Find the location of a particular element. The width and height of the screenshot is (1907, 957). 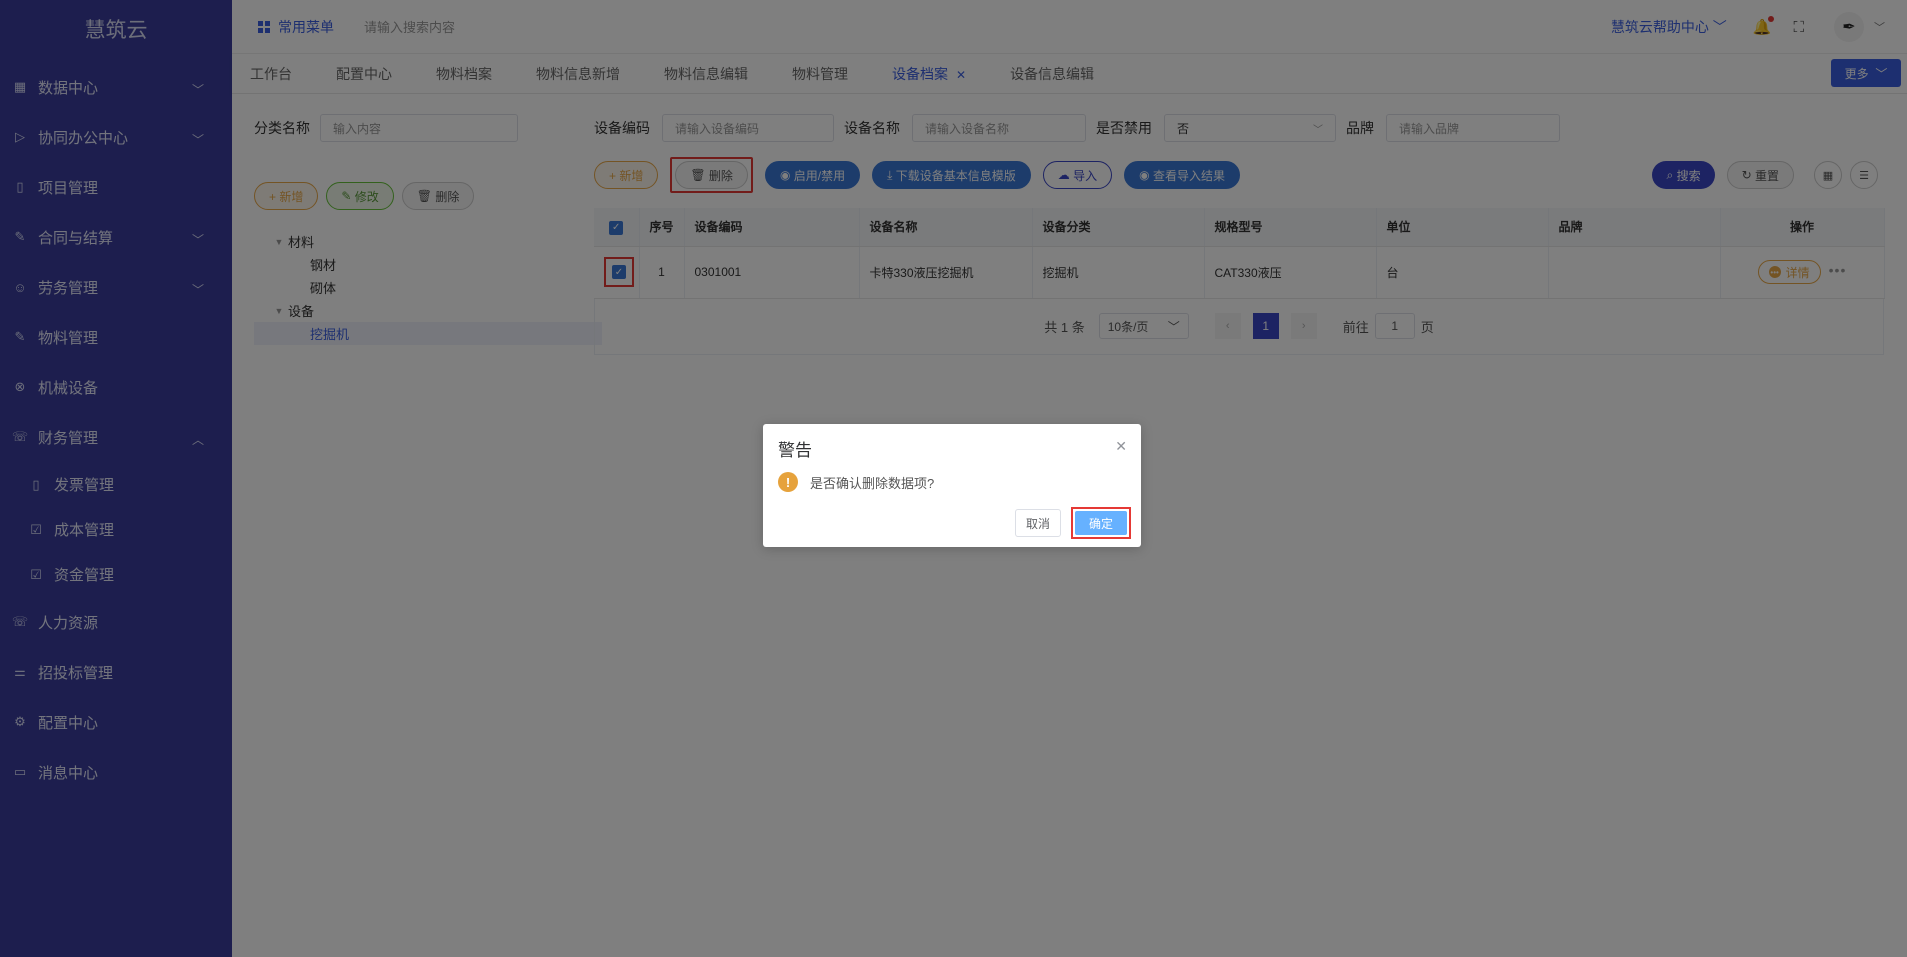

confirm-button: 确定 is located at coordinates (1101, 523).